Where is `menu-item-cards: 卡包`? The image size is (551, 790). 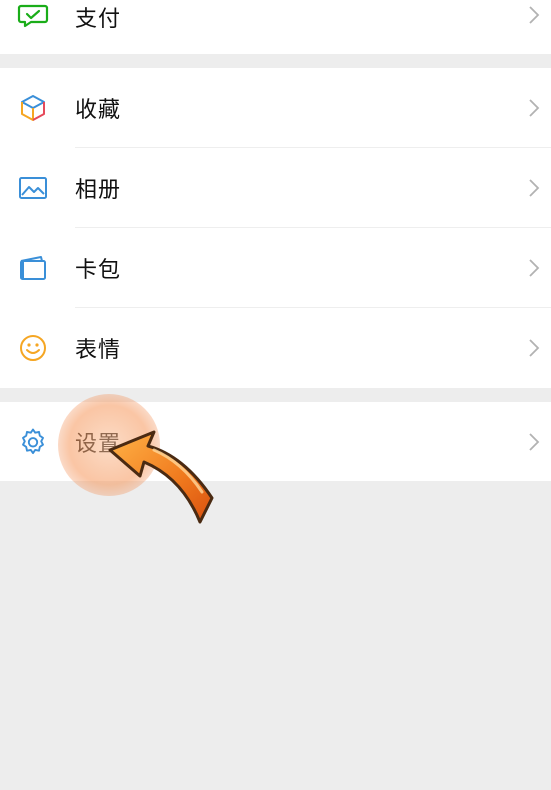 menu-item-cards: 卡包 is located at coordinates (275, 268).